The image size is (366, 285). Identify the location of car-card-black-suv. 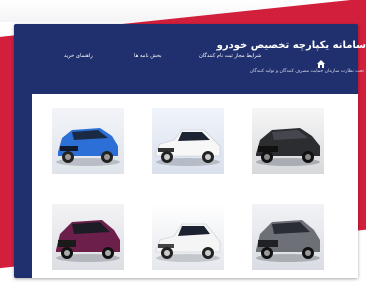
(288, 141).